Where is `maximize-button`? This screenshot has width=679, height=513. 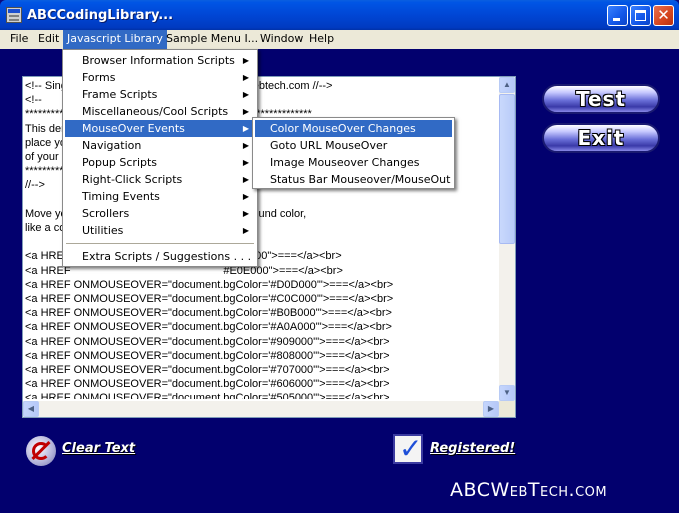 maximize-button is located at coordinates (640, 15).